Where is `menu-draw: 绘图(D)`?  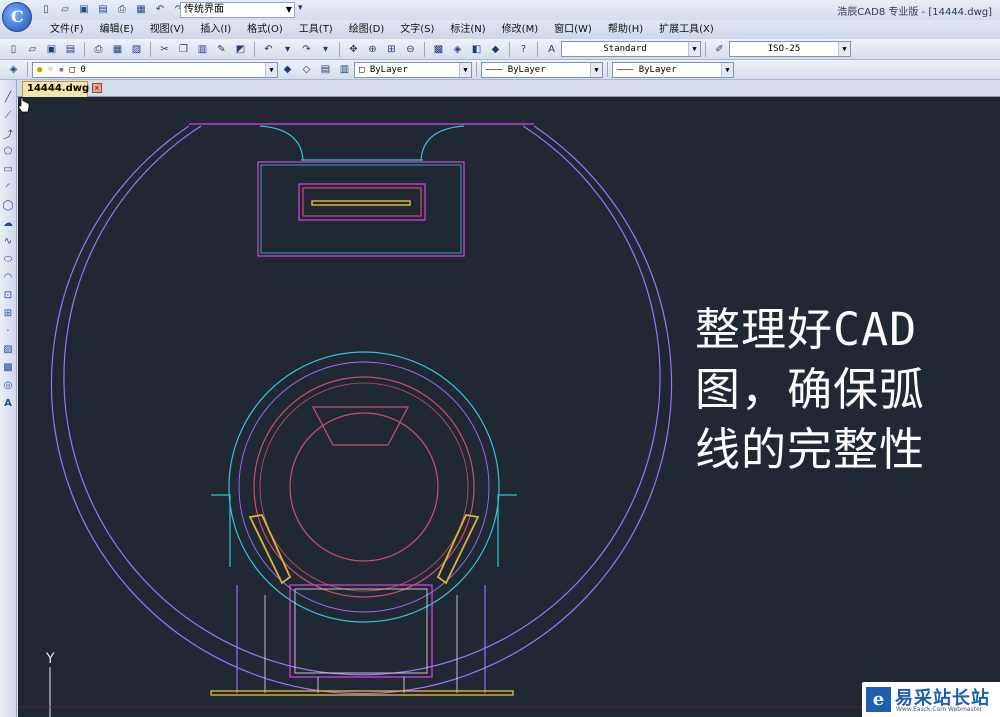 menu-draw: 绘图(D) is located at coordinates (367, 29).